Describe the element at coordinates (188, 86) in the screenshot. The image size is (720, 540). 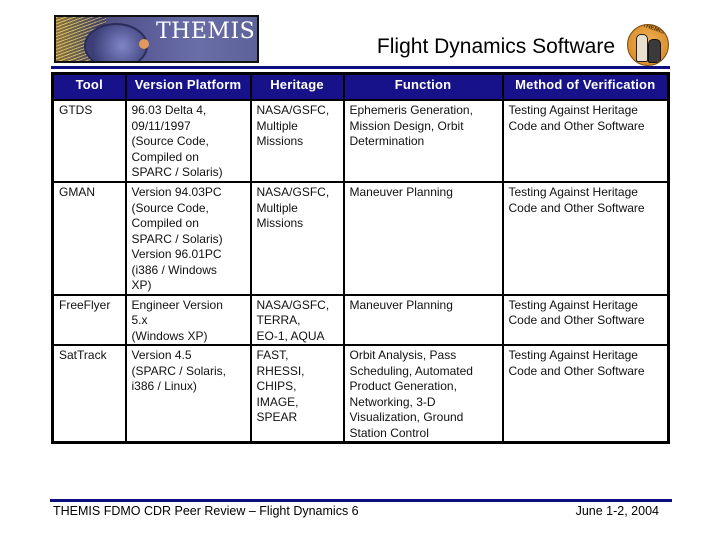
I see `column-header-version-platform: Version Platform` at that location.